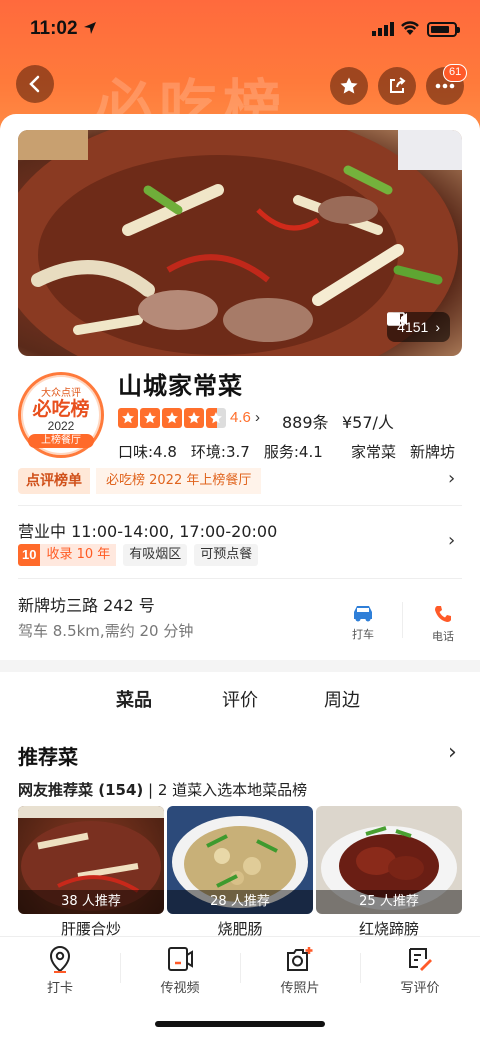 This screenshot has width=480, height=1039. I want to click on favorite-button, so click(349, 86).